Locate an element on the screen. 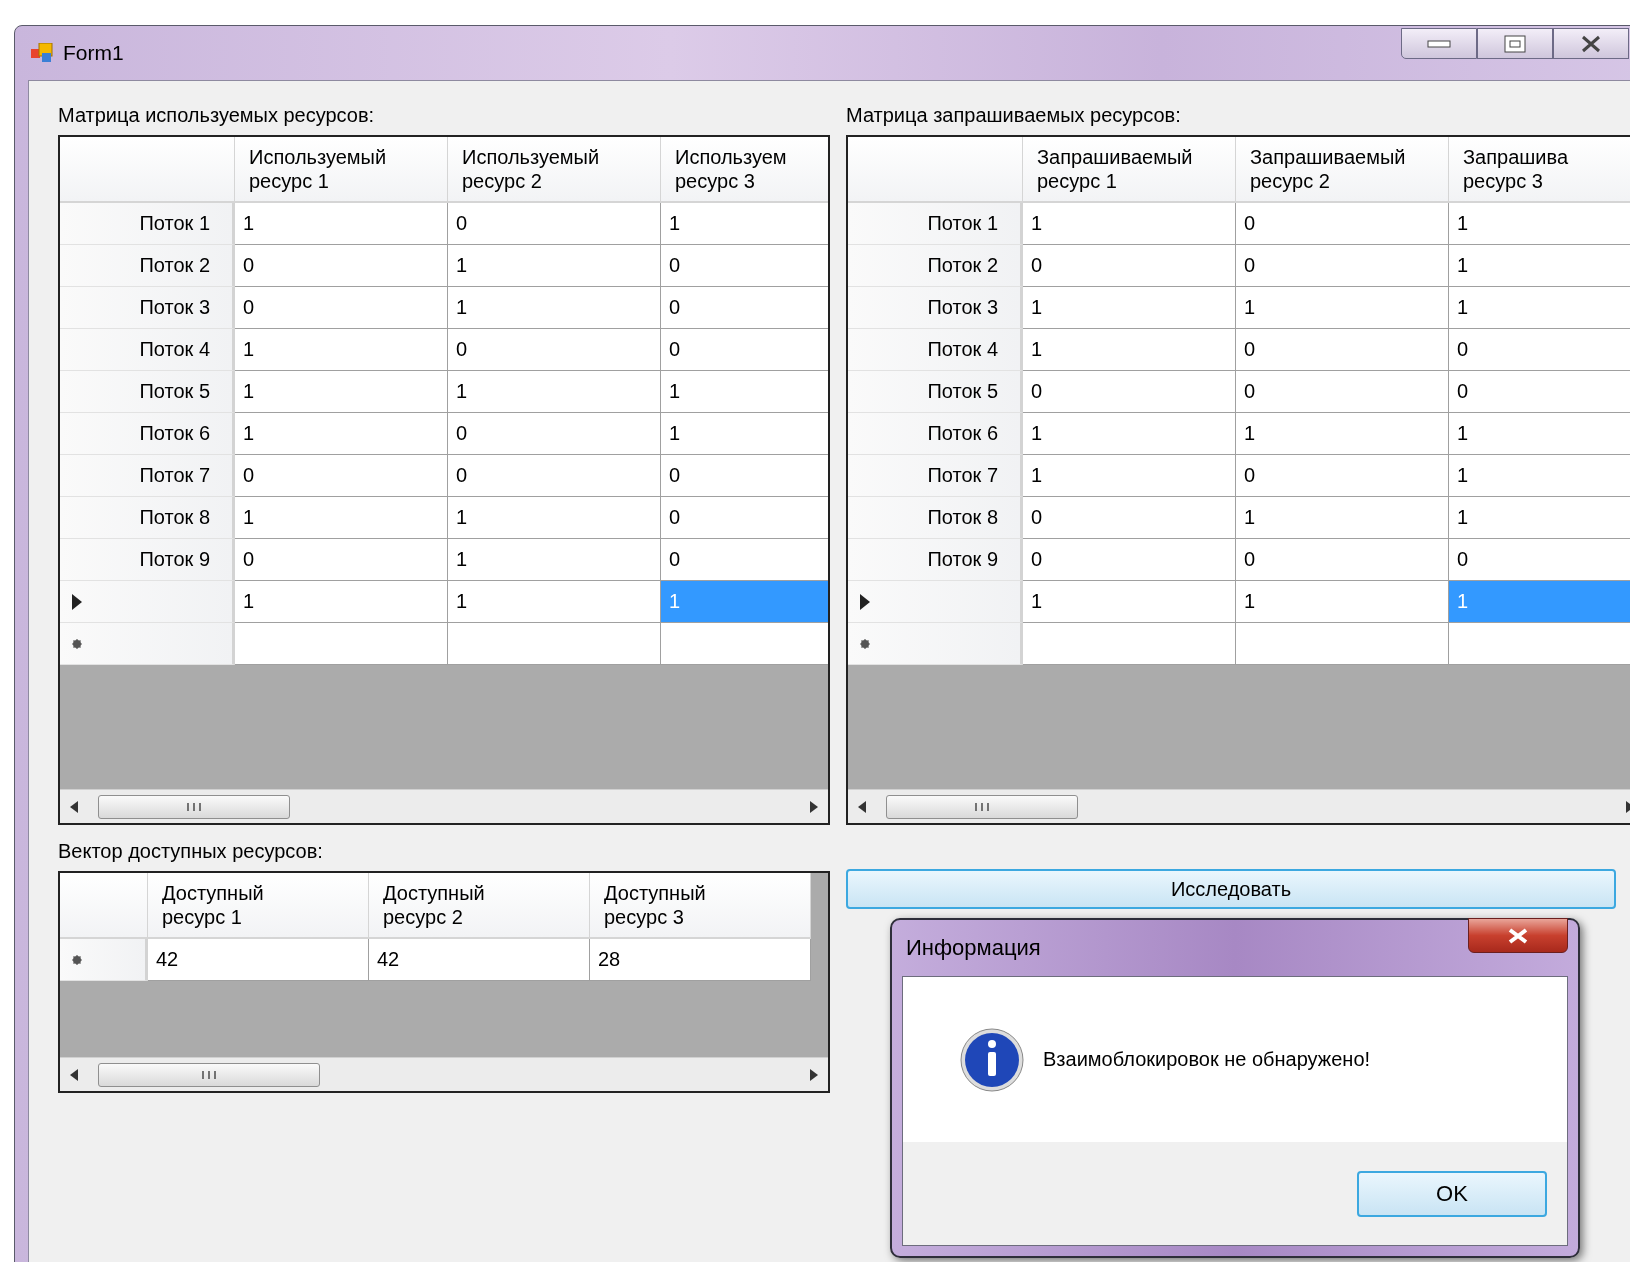  column-header: Доступный ресурс 1 is located at coordinates (258, 906).